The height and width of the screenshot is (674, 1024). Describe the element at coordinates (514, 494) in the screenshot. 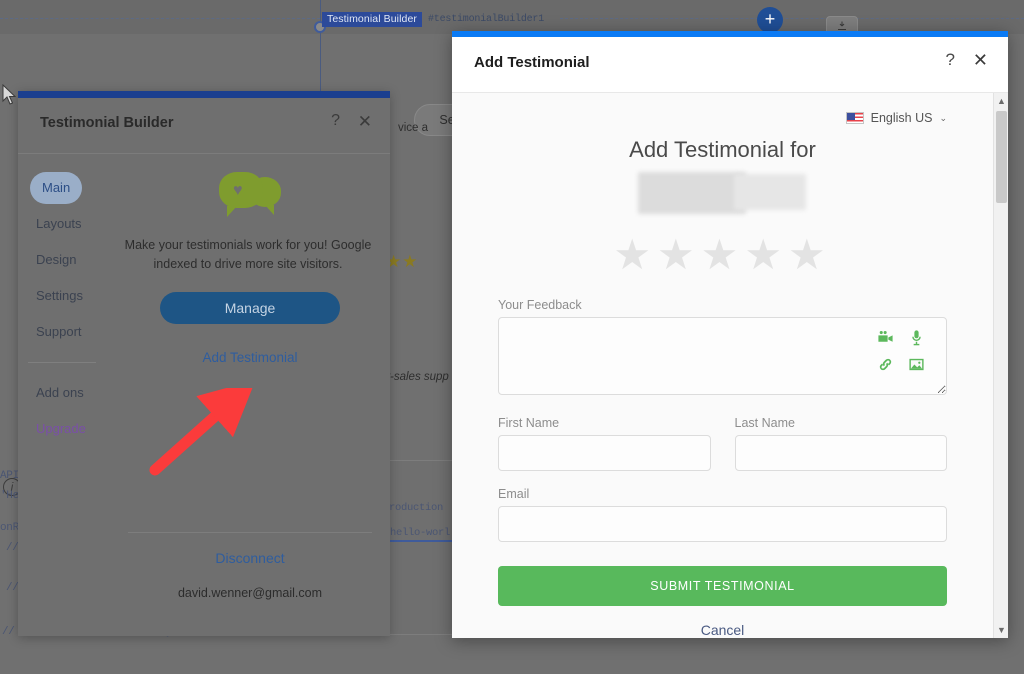

I see `email-label: Email` at that location.